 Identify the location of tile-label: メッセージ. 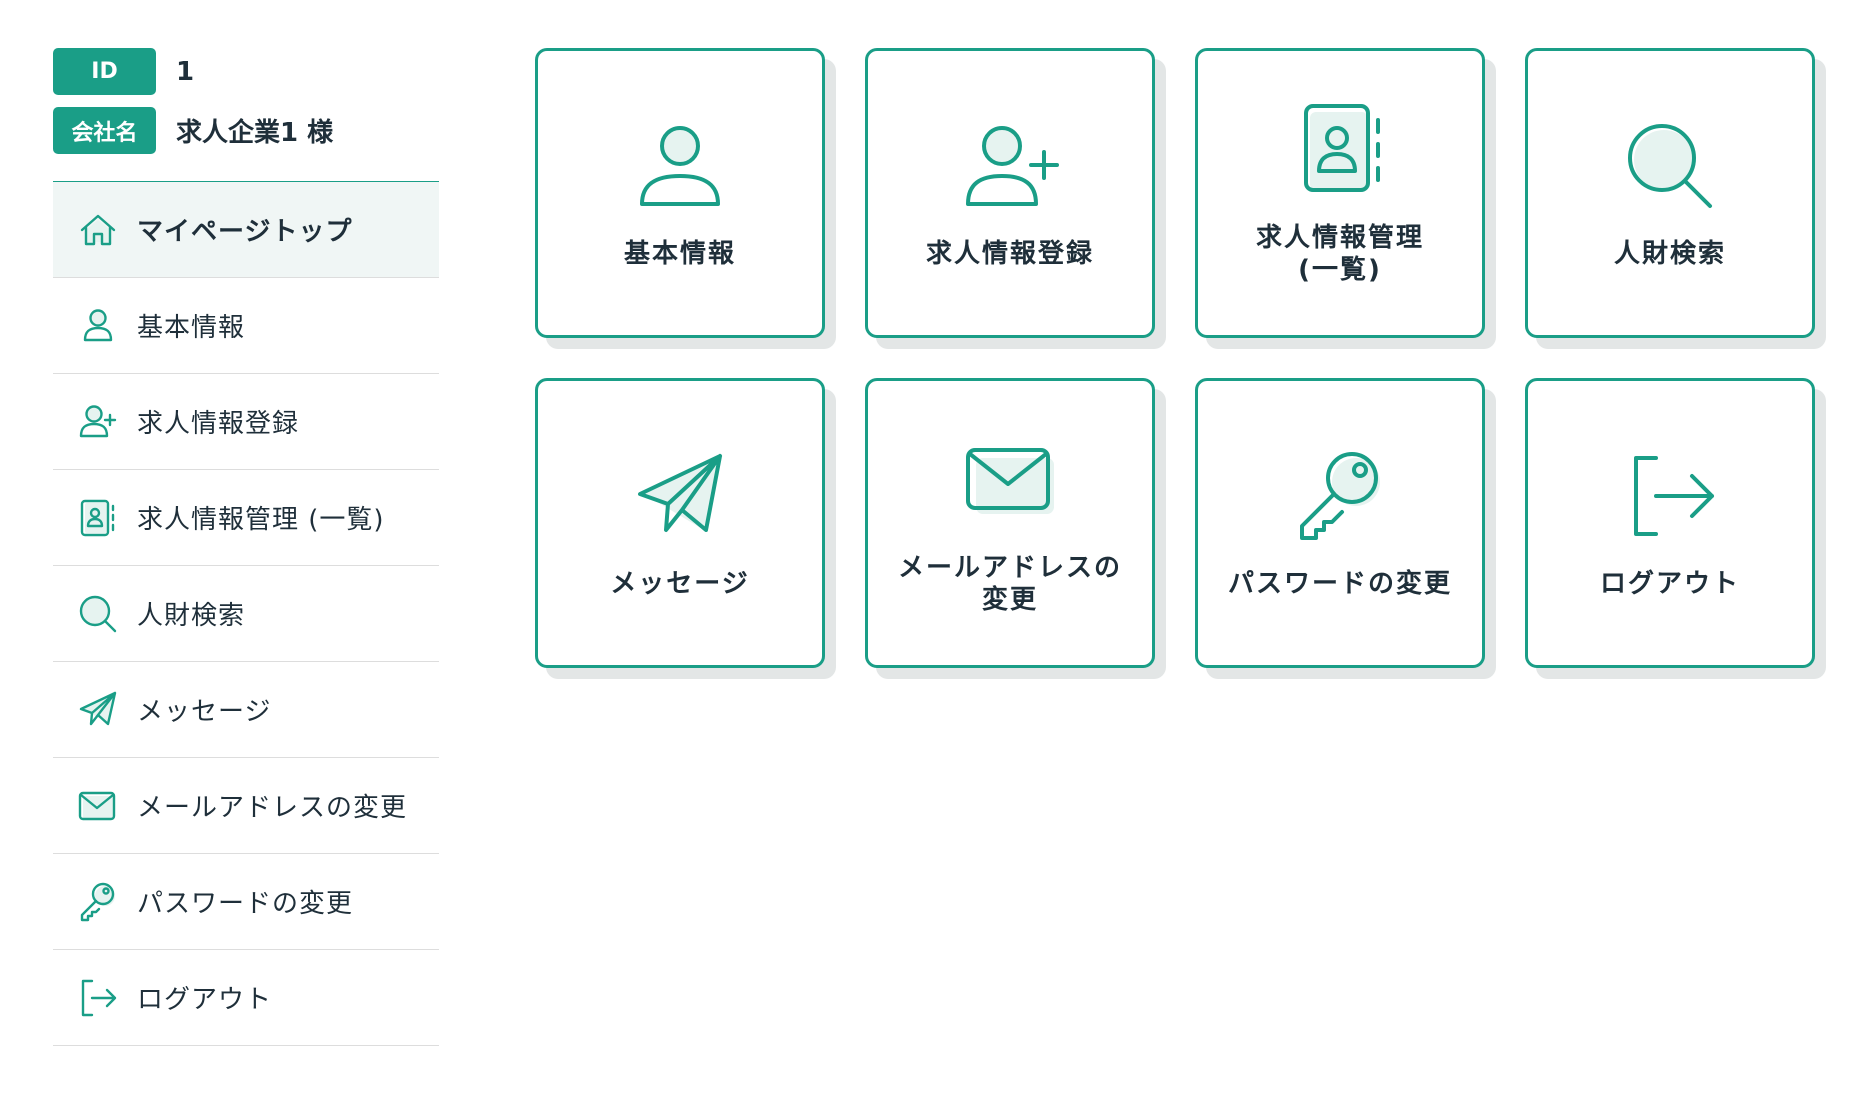
(680, 583).